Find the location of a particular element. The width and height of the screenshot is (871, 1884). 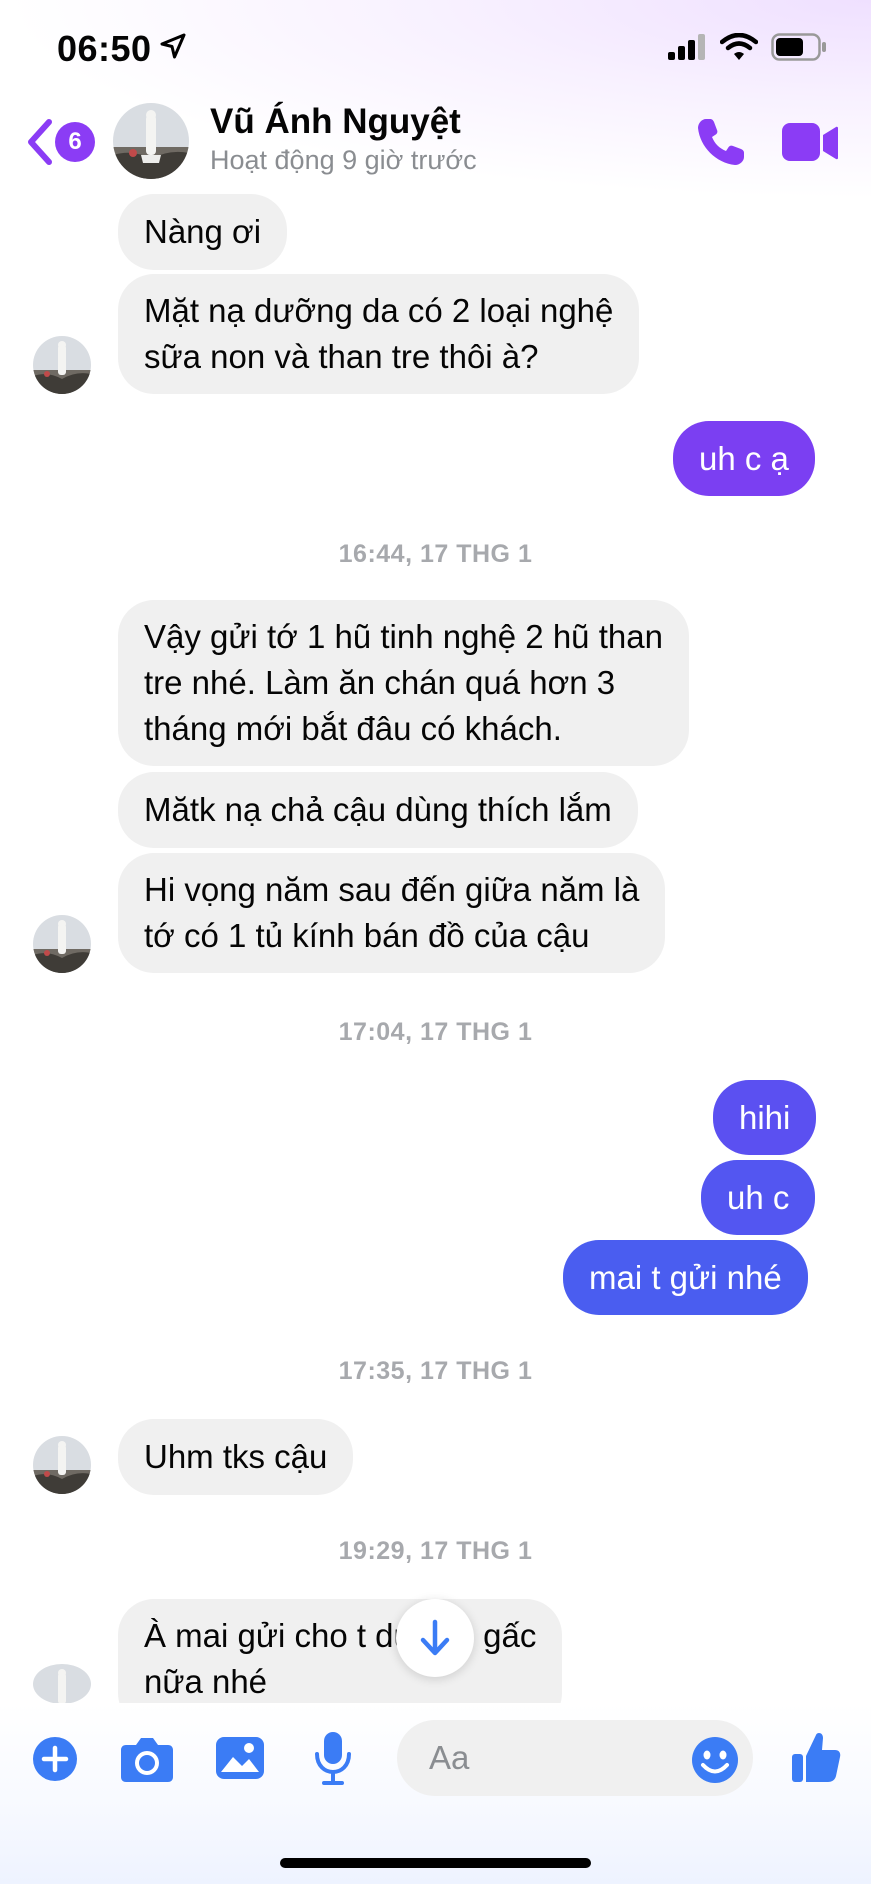

home-indicator is located at coordinates (435, 1863).